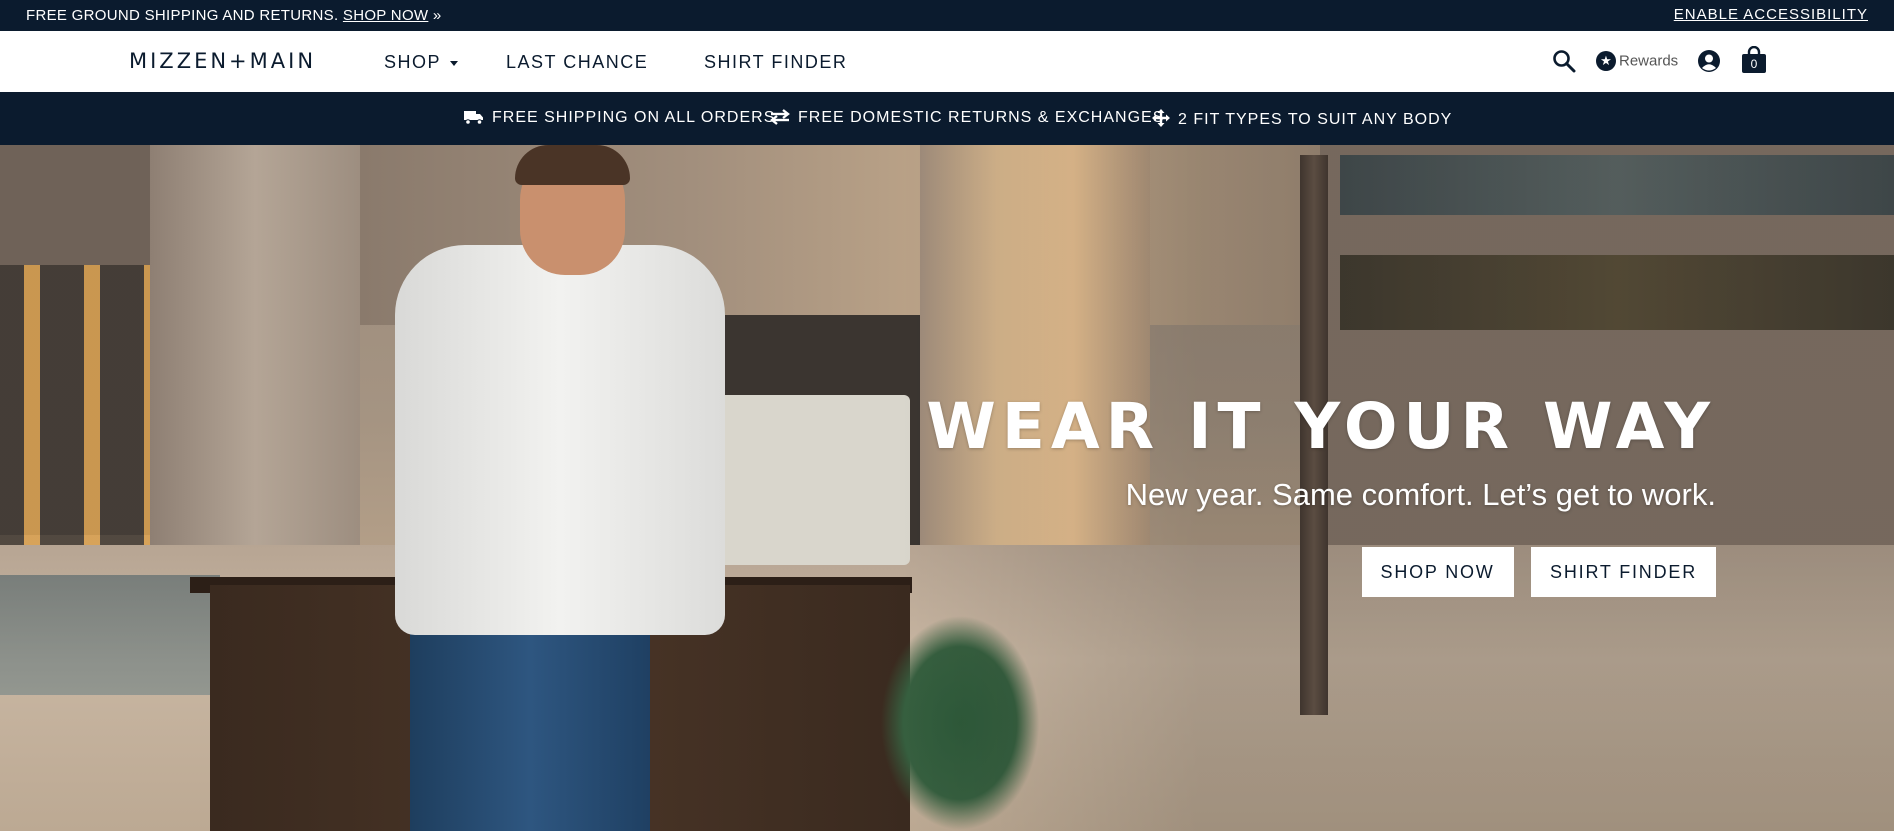  I want to click on hero-title: WEAR IT YOUR WAY, so click(1321, 426).